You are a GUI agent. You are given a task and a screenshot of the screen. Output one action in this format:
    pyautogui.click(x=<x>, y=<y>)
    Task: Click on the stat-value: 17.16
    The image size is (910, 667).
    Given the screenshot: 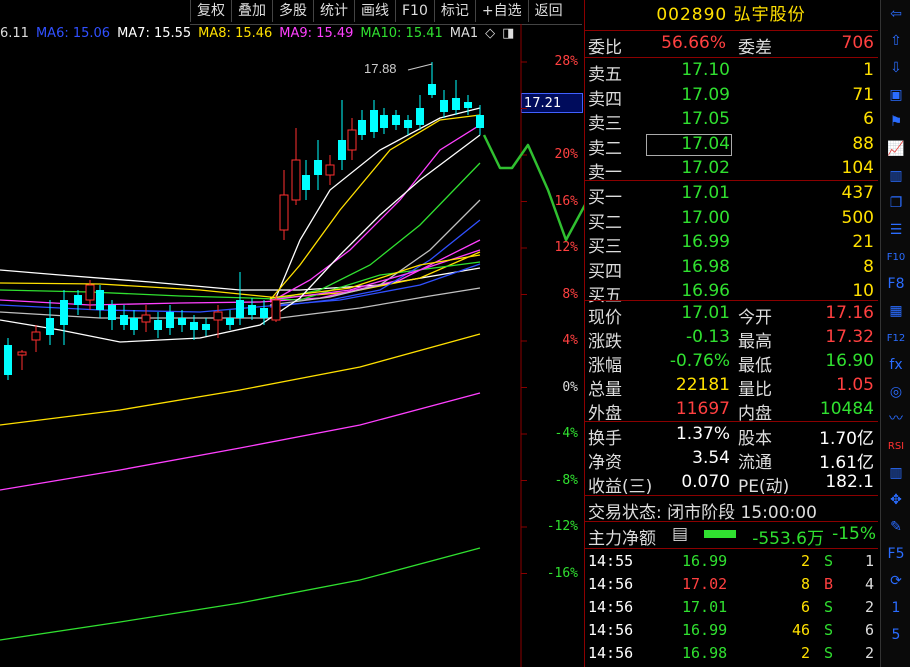 What is the action you would take?
    pyautogui.click(x=849, y=313)
    